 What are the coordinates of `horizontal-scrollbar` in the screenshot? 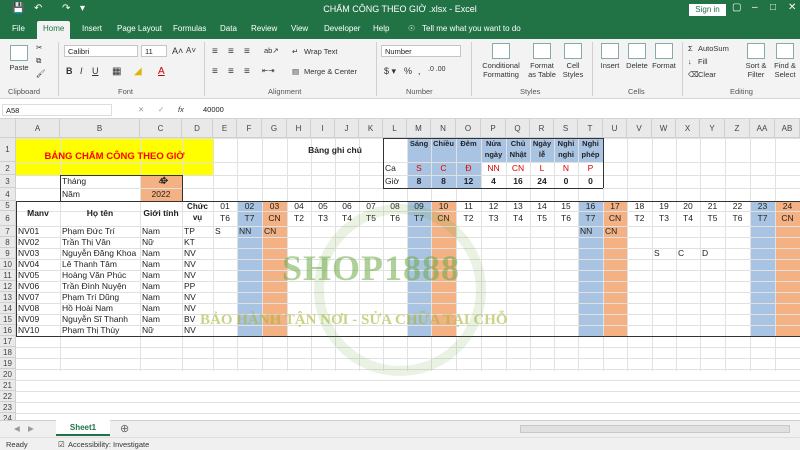 It's located at (655, 429).